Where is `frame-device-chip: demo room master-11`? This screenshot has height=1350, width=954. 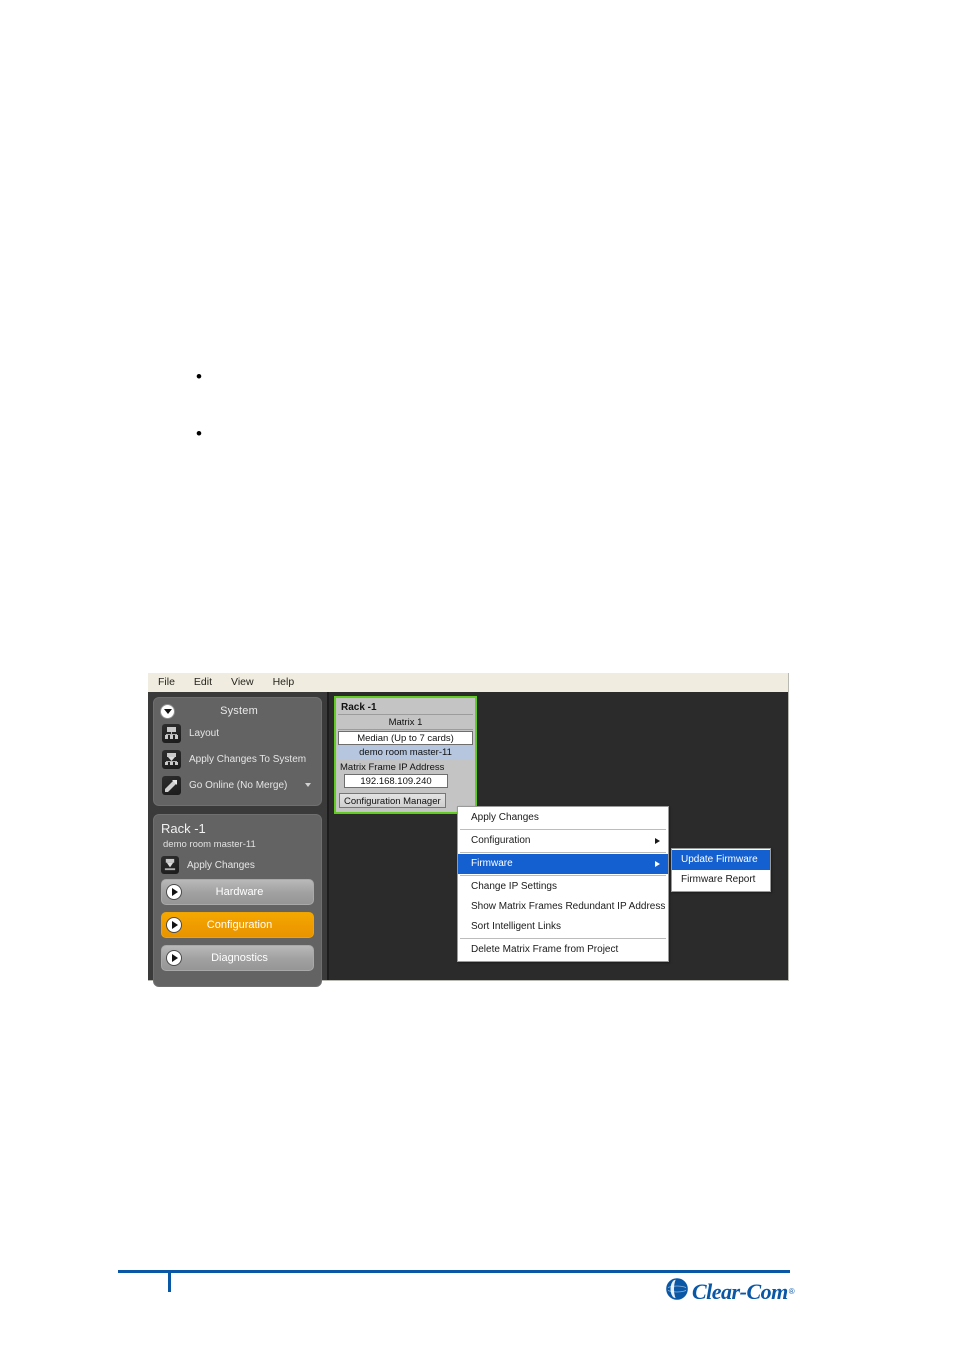
frame-device-chip: demo room master-11 is located at coordinates (405, 753).